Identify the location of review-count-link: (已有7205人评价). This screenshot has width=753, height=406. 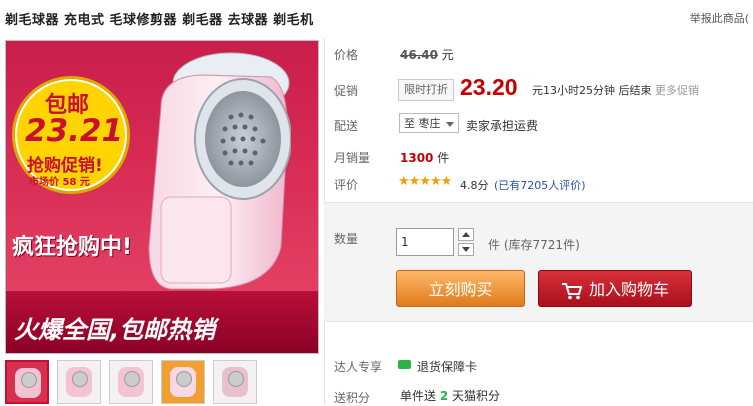
(540, 185).